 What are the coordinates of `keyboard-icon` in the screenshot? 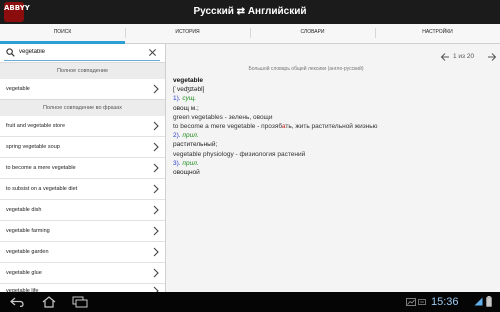 It's located at (422, 302).